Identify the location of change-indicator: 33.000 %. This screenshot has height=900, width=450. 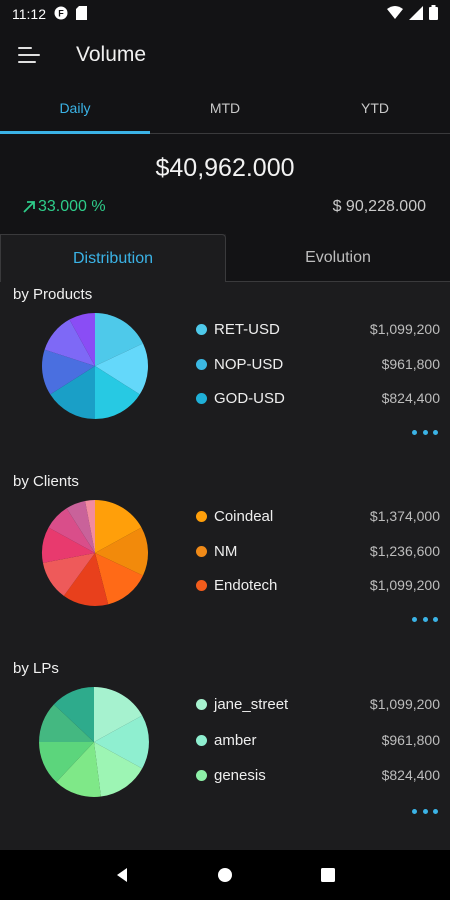
(64, 207).